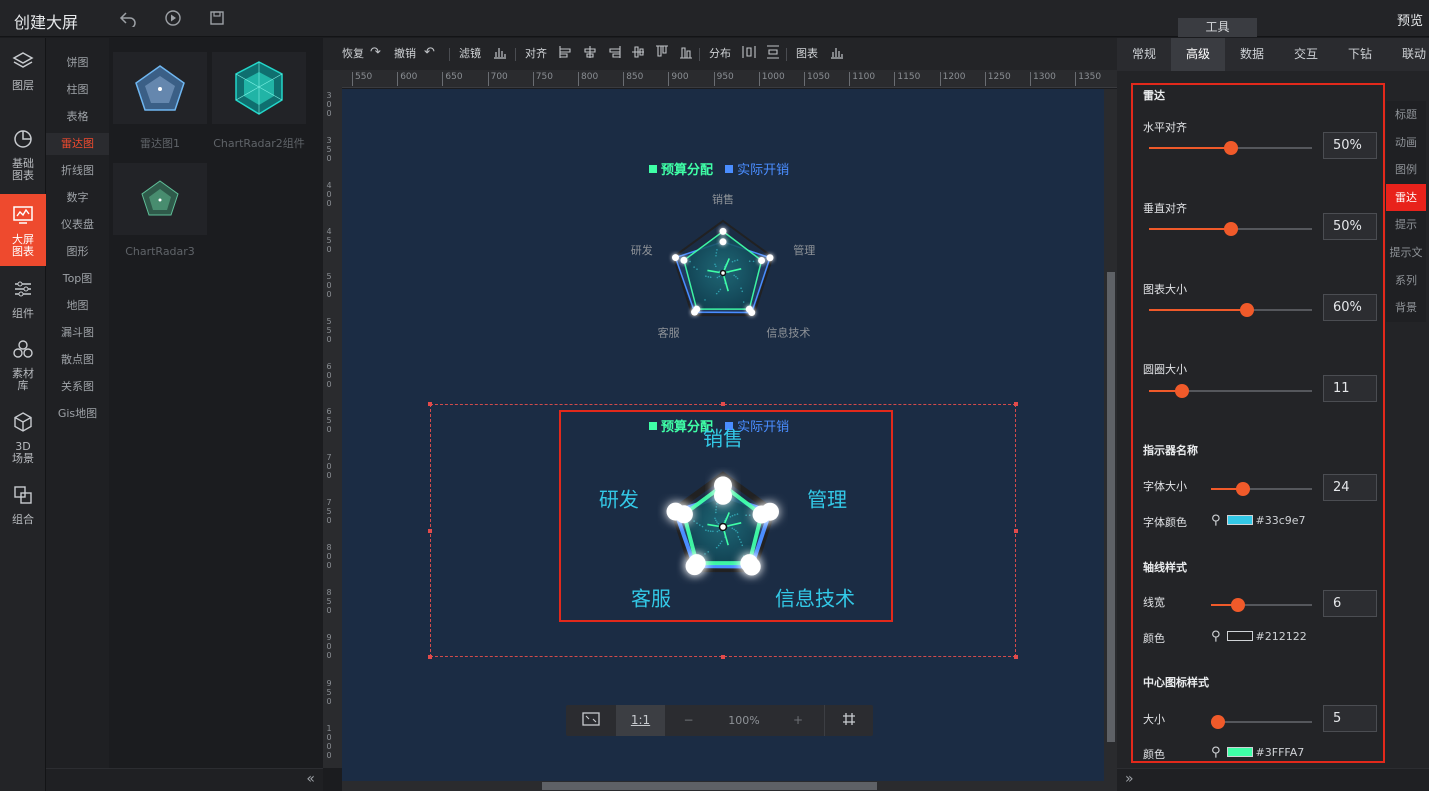 The image size is (1429, 791). Describe the element at coordinates (1350, 487) in the screenshot. I see `font-size-input: 24` at that location.